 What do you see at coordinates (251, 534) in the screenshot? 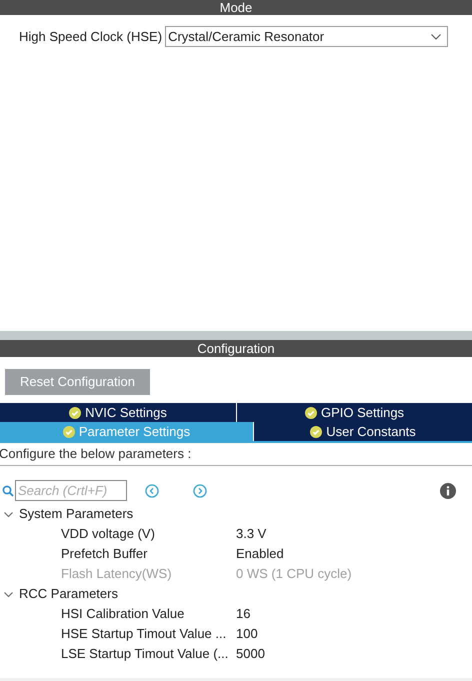
I see `parameter-value: 3.3 V` at bounding box center [251, 534].